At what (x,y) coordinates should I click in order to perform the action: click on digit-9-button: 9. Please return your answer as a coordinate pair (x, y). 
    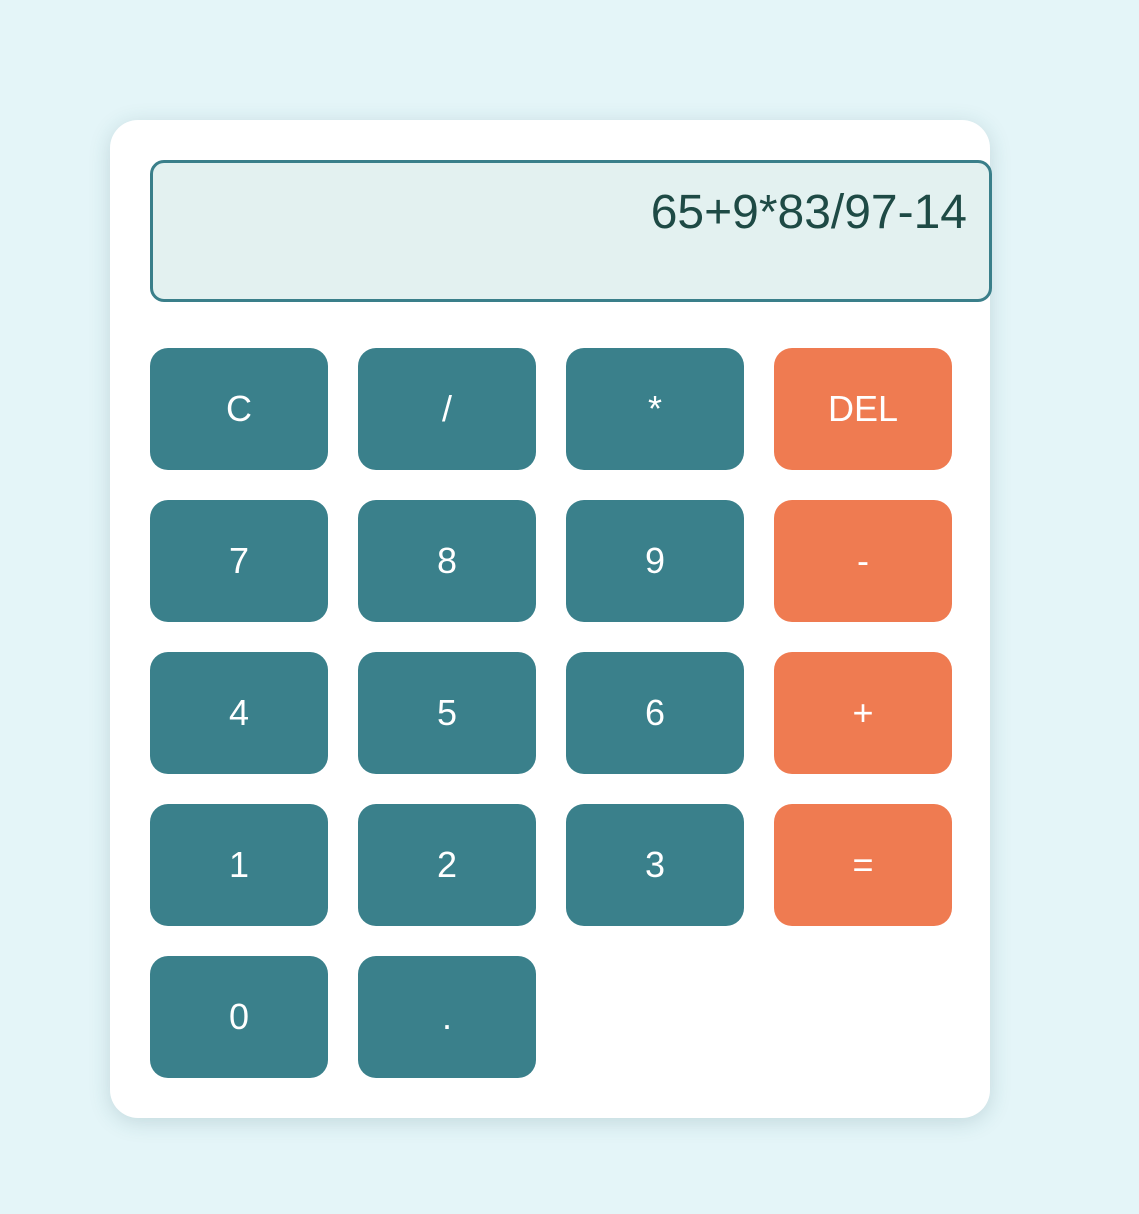
    Looking at the image, I should click on (655, 561).